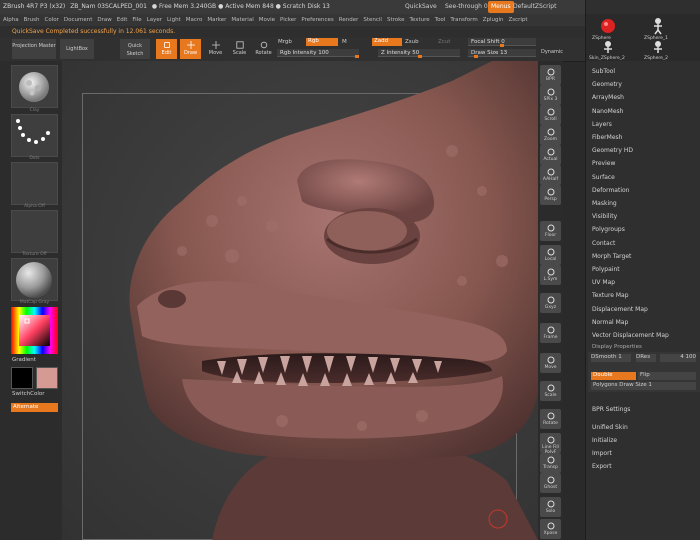 The width and height of the screenshot is (700, 540). I want to click on menu-color: Color, so click(52, 20).